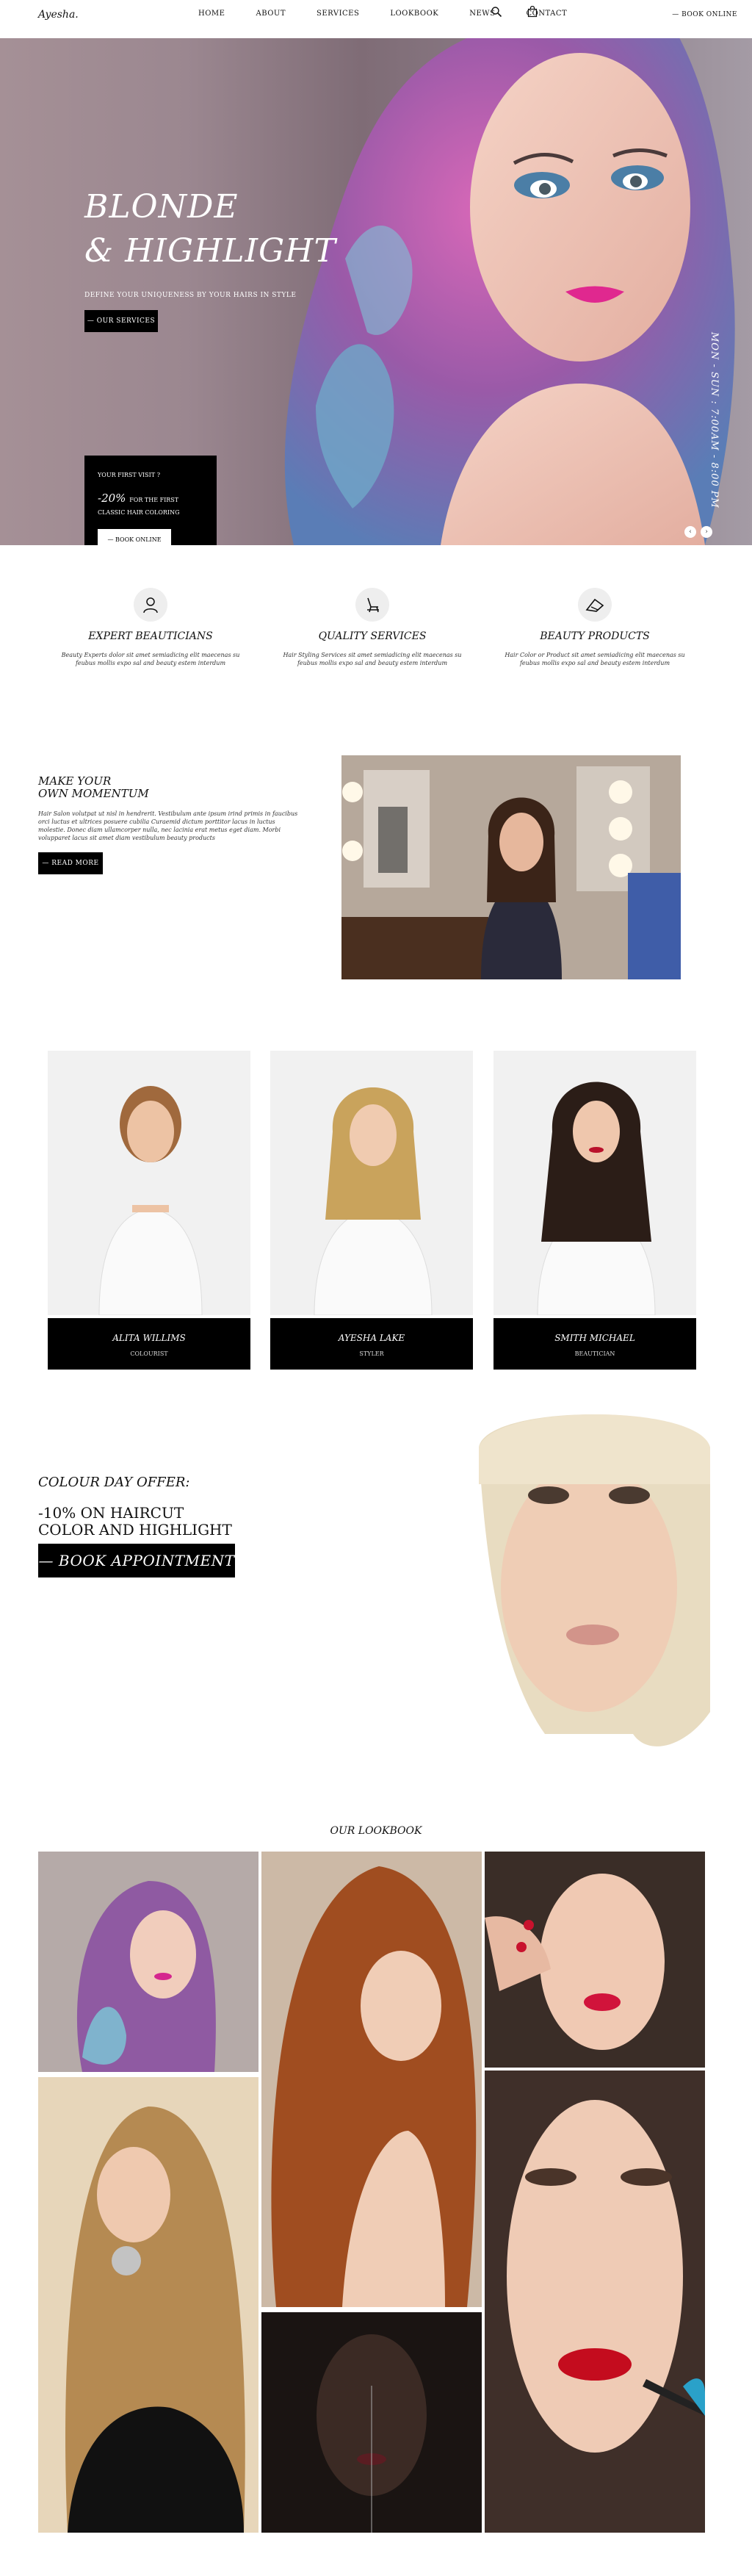 The height and width of the screenshot is (2576, 752). Describe the element at coordinates (138, 498) in the screenshot. I see `offer-discount: -20% FOR THE FIRST` at that location.